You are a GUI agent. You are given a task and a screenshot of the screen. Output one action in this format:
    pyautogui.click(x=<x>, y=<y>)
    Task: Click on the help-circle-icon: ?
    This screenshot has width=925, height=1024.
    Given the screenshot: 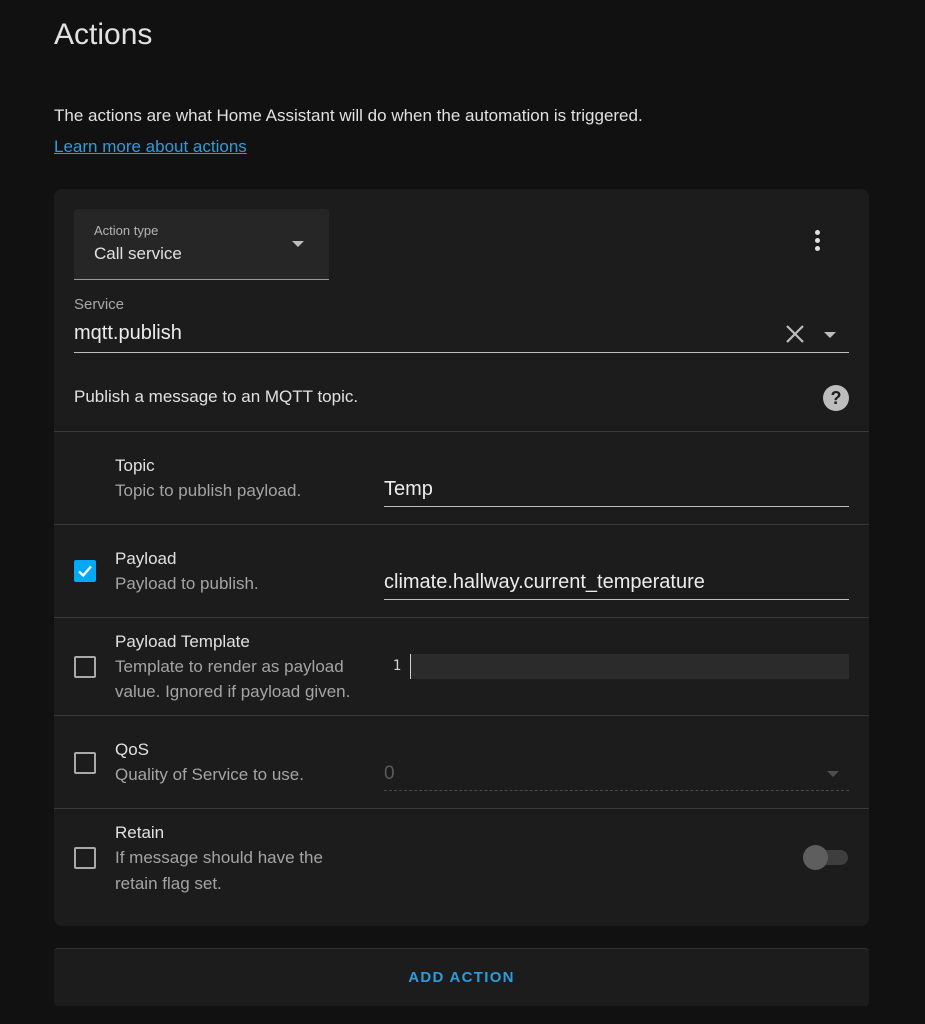 What is the action you would take?
    pyautogui.click(x=836, y=398)
    